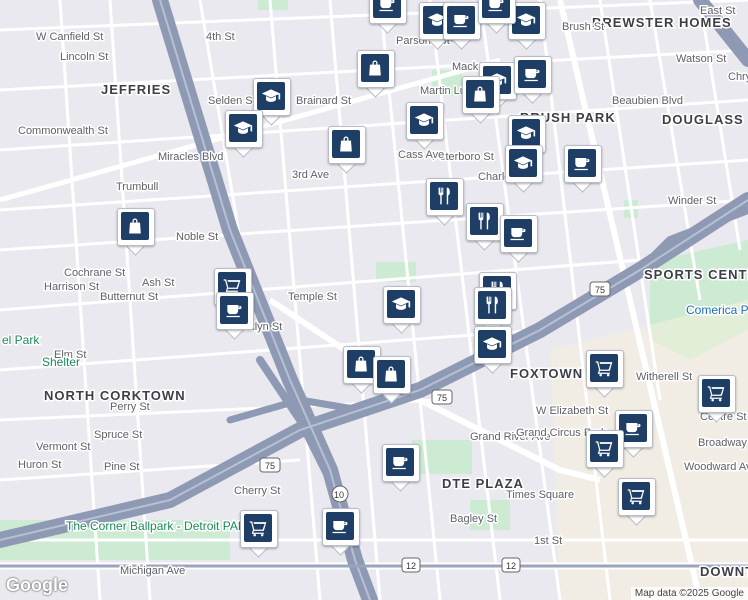 The height and width of the screenshot is (600, 748). Describe the element at coordinates (165, 526) in the screenshot. I see `poi-label: The Corner Ballpark - Detroit PAL HQ` at that location.